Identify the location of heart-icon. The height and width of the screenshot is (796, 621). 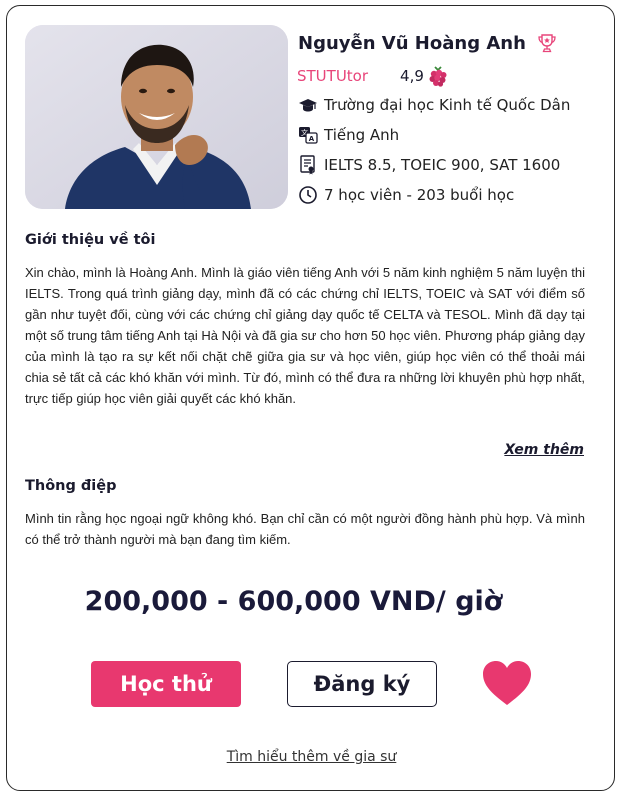
(507, 684).